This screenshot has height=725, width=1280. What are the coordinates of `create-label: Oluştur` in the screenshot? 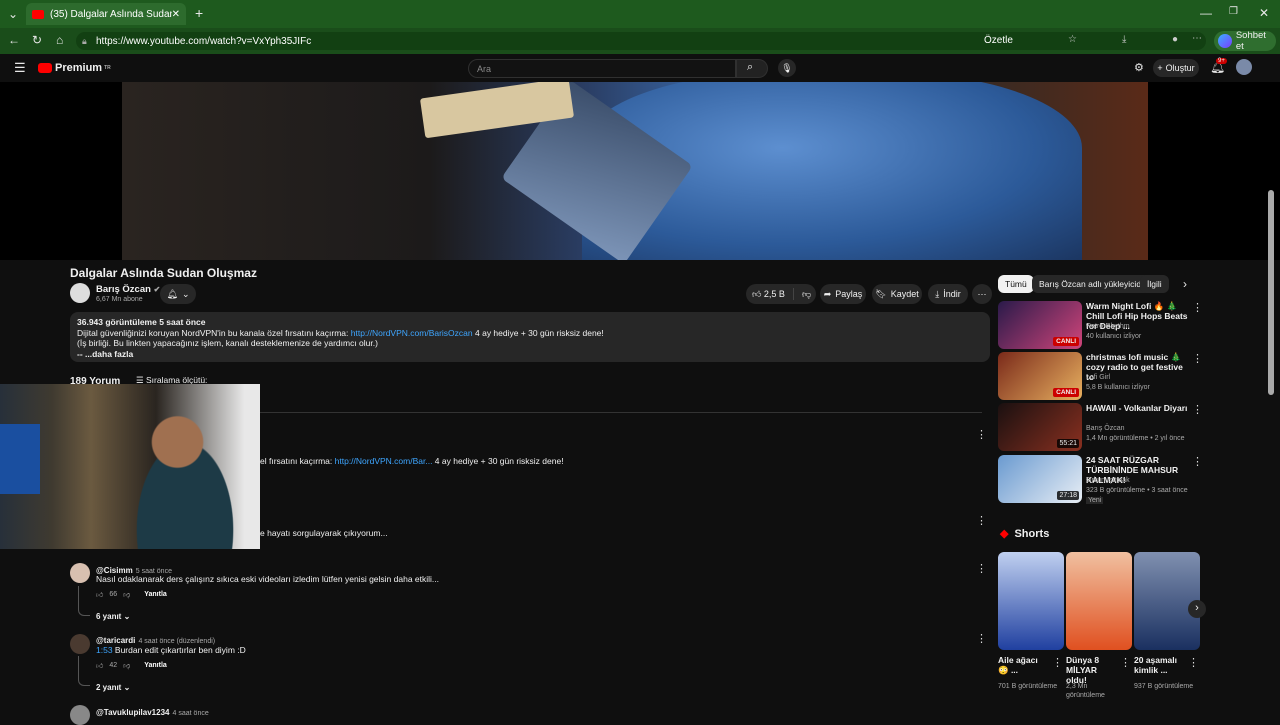 It's located at (1180, 68).